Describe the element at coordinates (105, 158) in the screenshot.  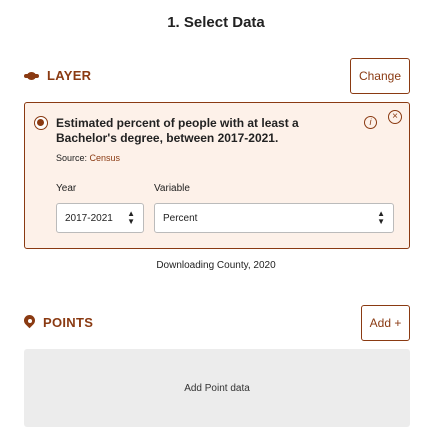
I see `source-link: Census` at that location.